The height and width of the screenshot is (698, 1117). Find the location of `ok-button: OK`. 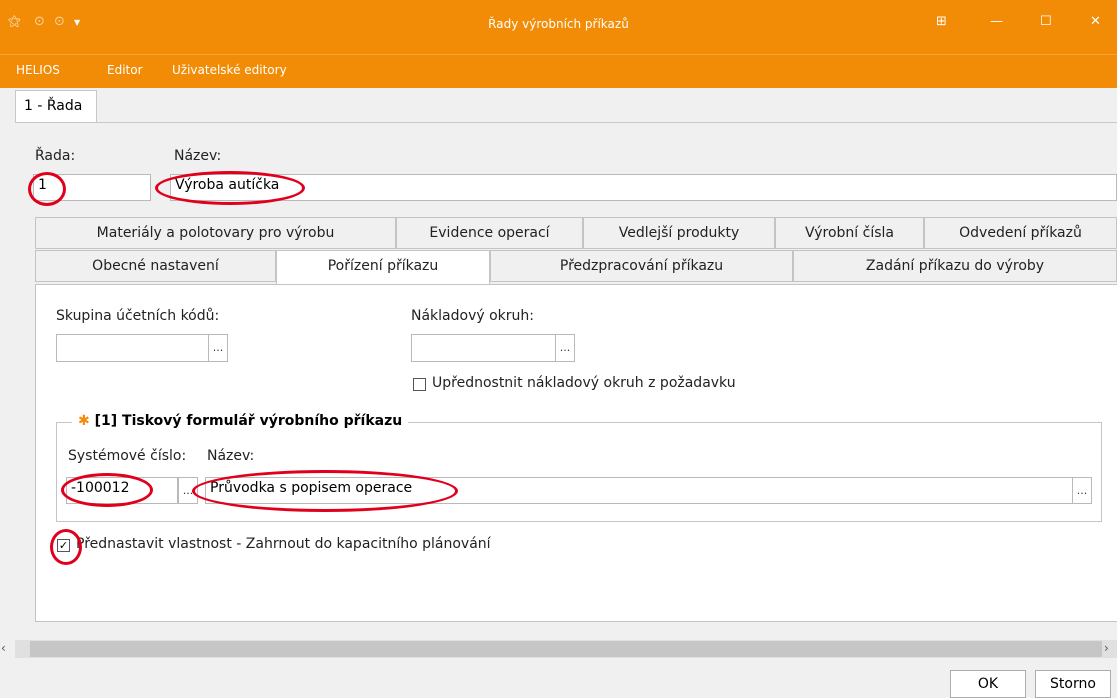

ok-button: OK is located at coordinates (988, 684).